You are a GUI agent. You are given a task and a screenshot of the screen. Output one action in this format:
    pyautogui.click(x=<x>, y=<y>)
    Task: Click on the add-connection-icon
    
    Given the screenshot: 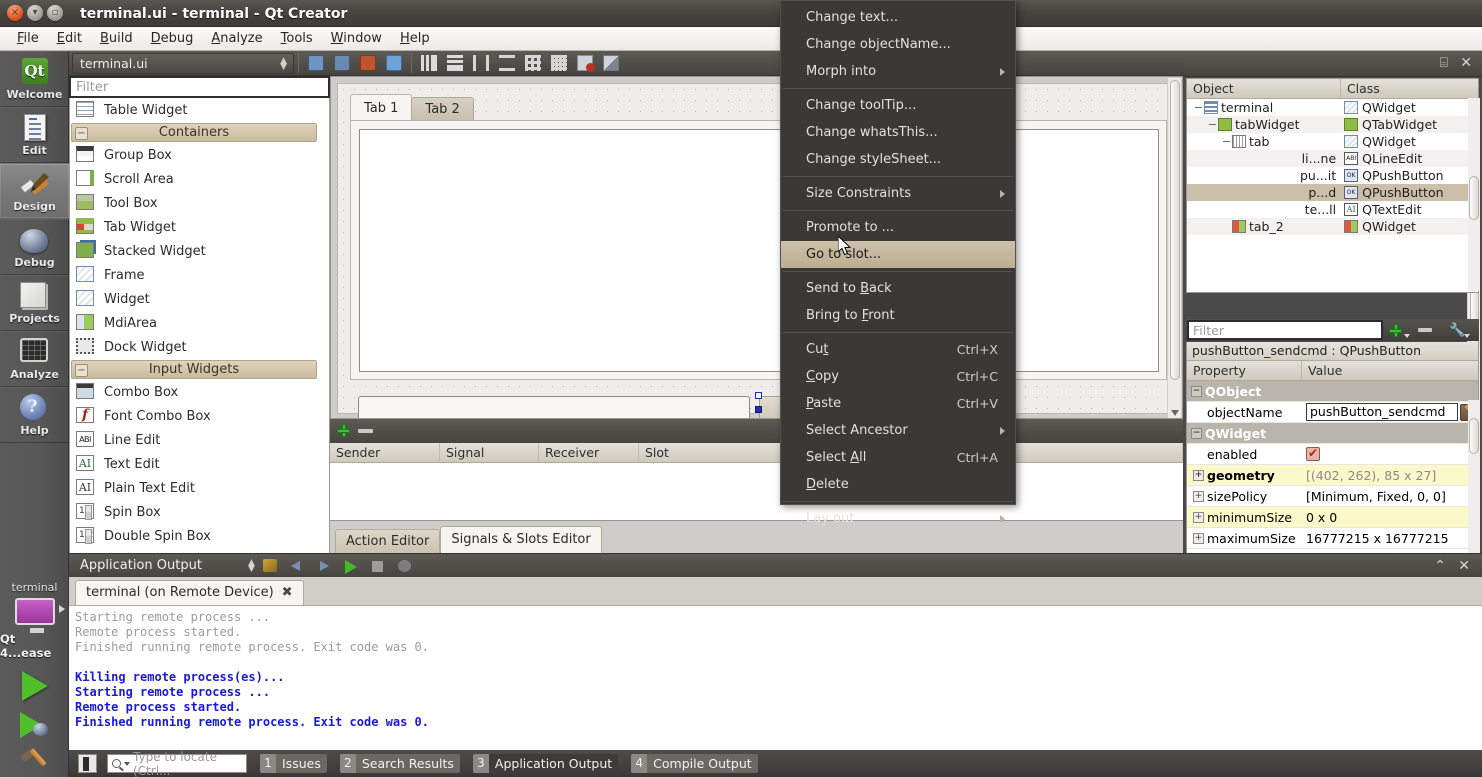 What is the action you would take?
    pyautogui.click(x=344, y=431)
    